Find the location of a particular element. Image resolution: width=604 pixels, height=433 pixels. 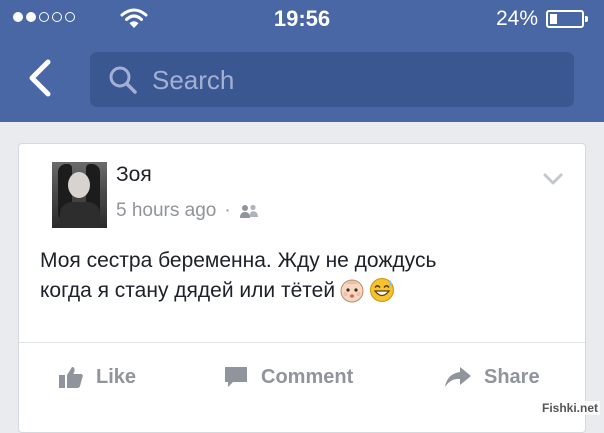

avatar-face is located at coordinates (79, 185).